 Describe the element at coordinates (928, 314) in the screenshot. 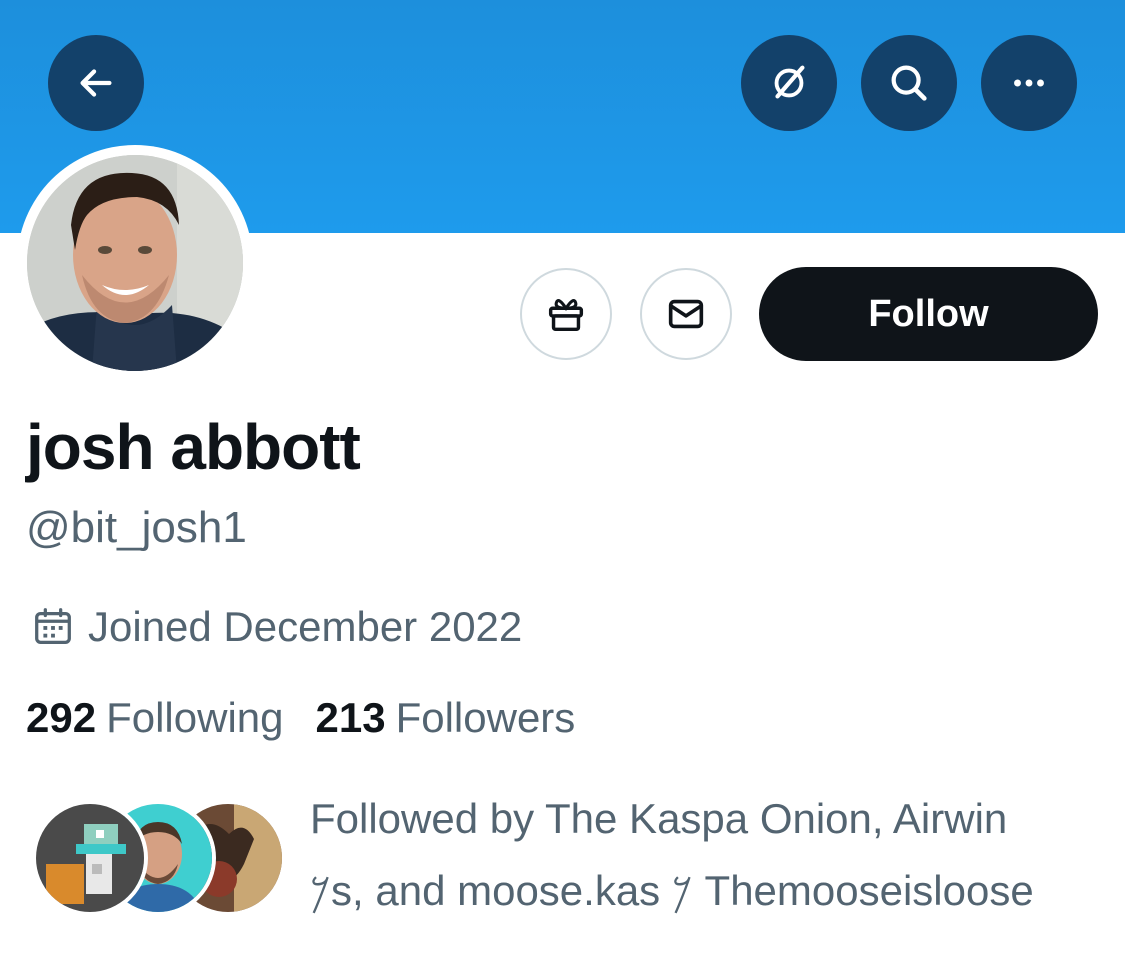

I see `follow-button: Follow` at that location.